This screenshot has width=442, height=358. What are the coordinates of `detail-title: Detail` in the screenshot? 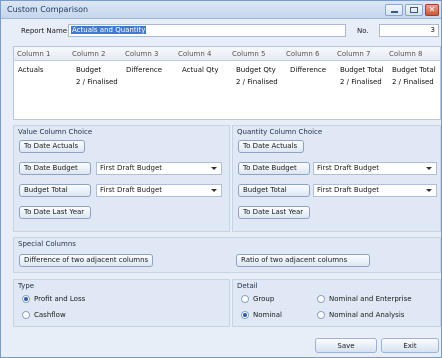 It's located at (247, 286).